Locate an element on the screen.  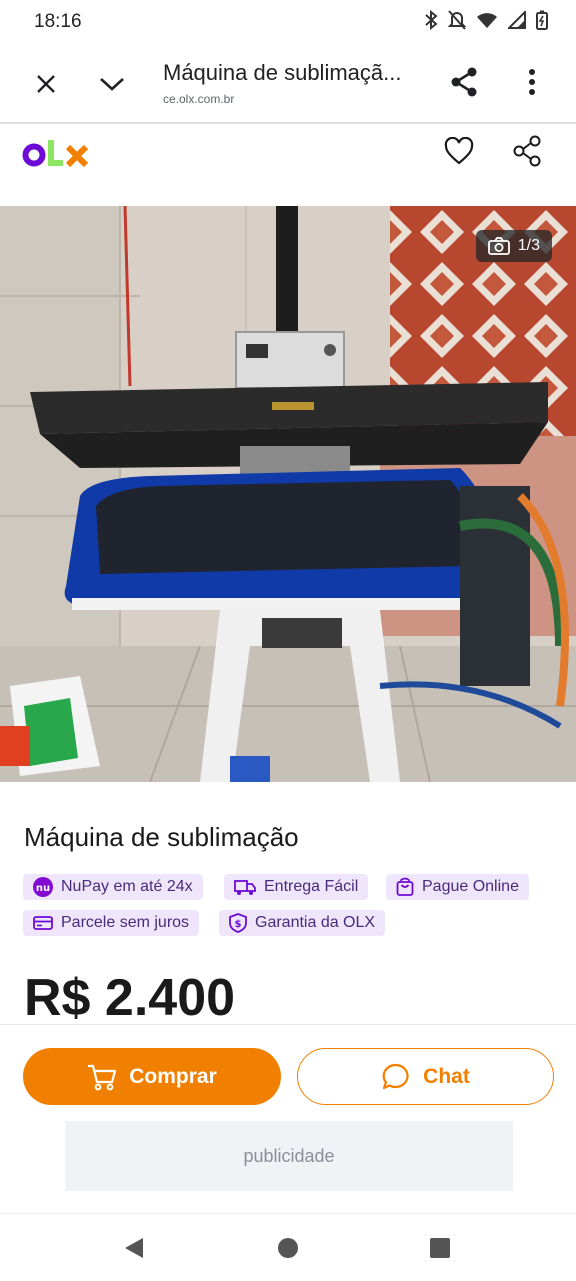
cart-icon is located at coordinates (102, 1077).